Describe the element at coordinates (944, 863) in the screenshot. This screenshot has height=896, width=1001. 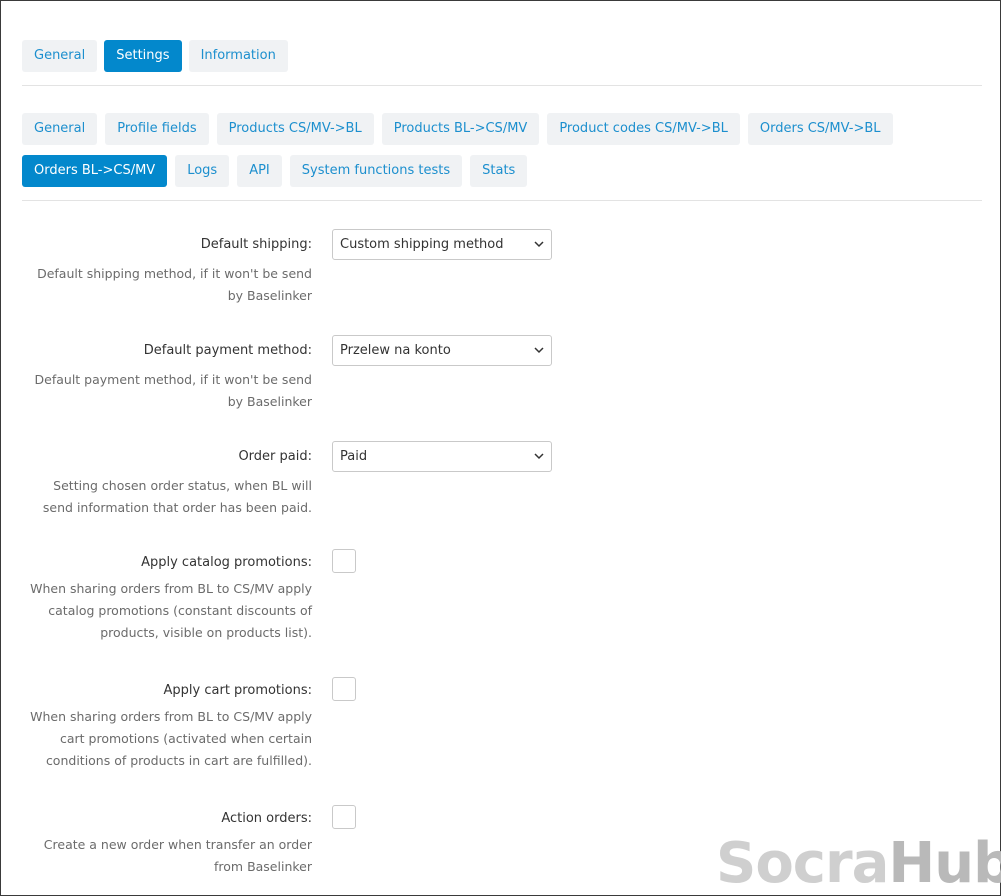
I see `watermark-part2: Hub` at that location.